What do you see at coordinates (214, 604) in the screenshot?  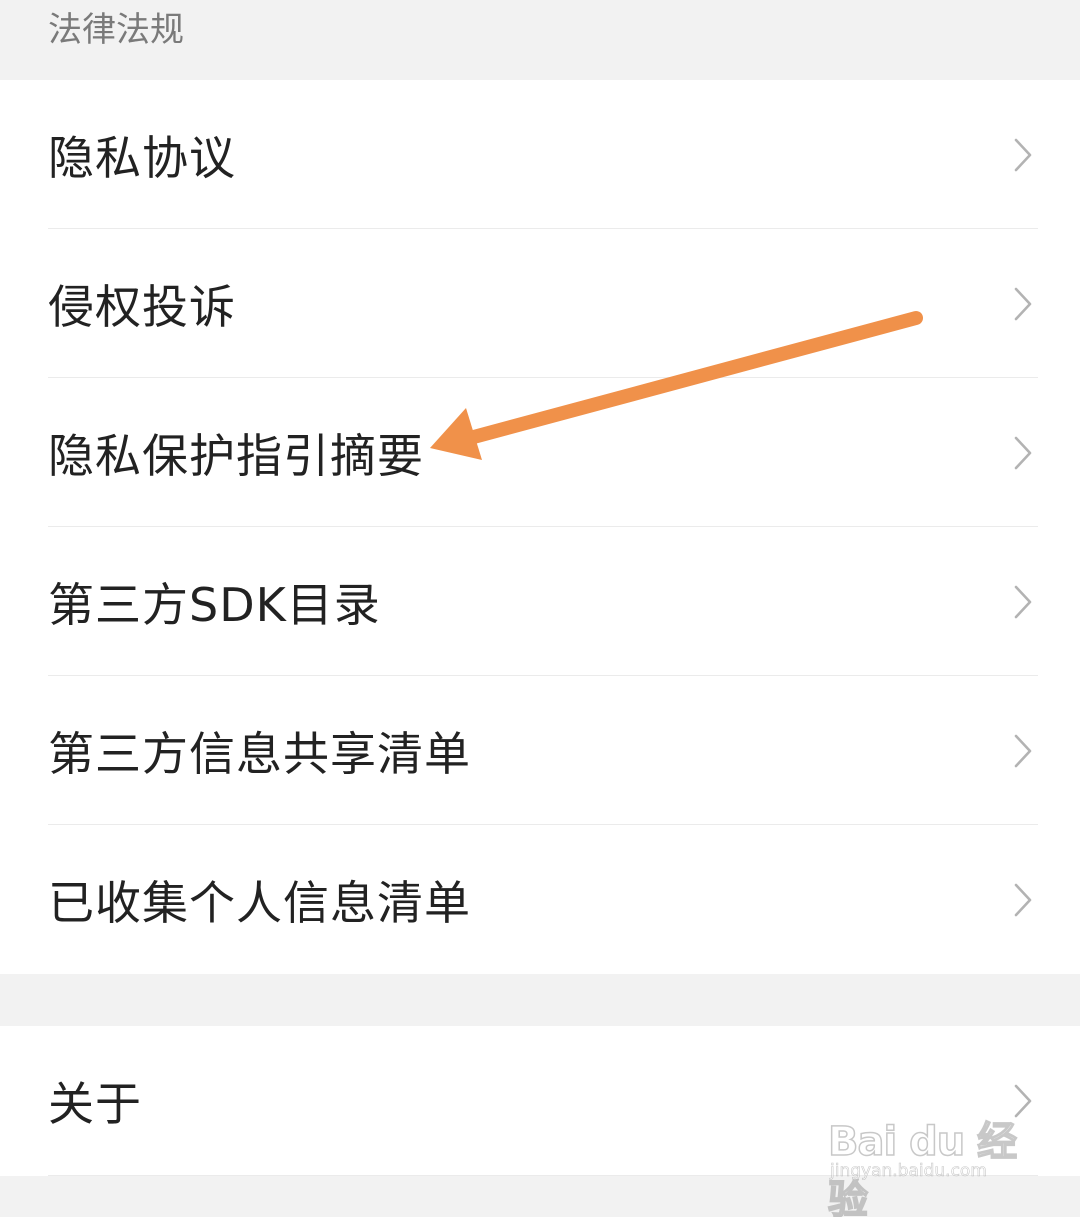 I see `list-item-label: 第三方SDK目录` at bounding box center [214, 604].